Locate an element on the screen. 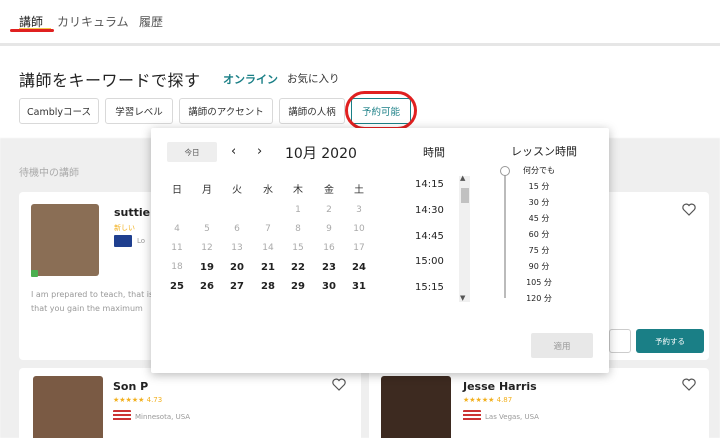 This screenshot has width=720, height=438. teacher-location: Lo is located at coordinates (141, 241).